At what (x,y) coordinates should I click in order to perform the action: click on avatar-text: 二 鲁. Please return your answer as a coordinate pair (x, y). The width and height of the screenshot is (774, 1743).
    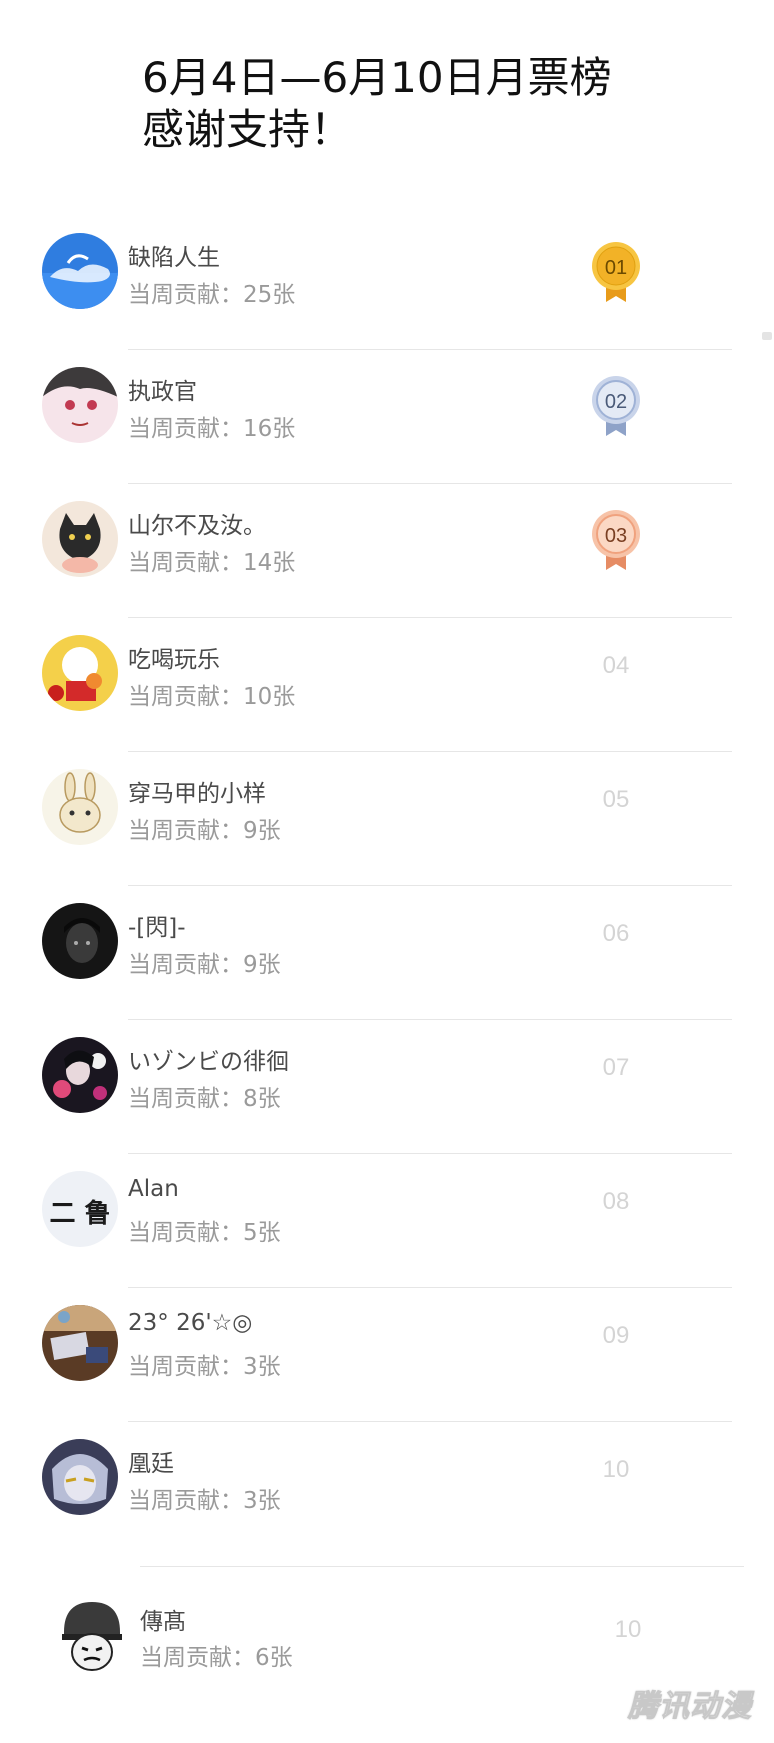
    Looking at the image, I should click on (80, 1214).